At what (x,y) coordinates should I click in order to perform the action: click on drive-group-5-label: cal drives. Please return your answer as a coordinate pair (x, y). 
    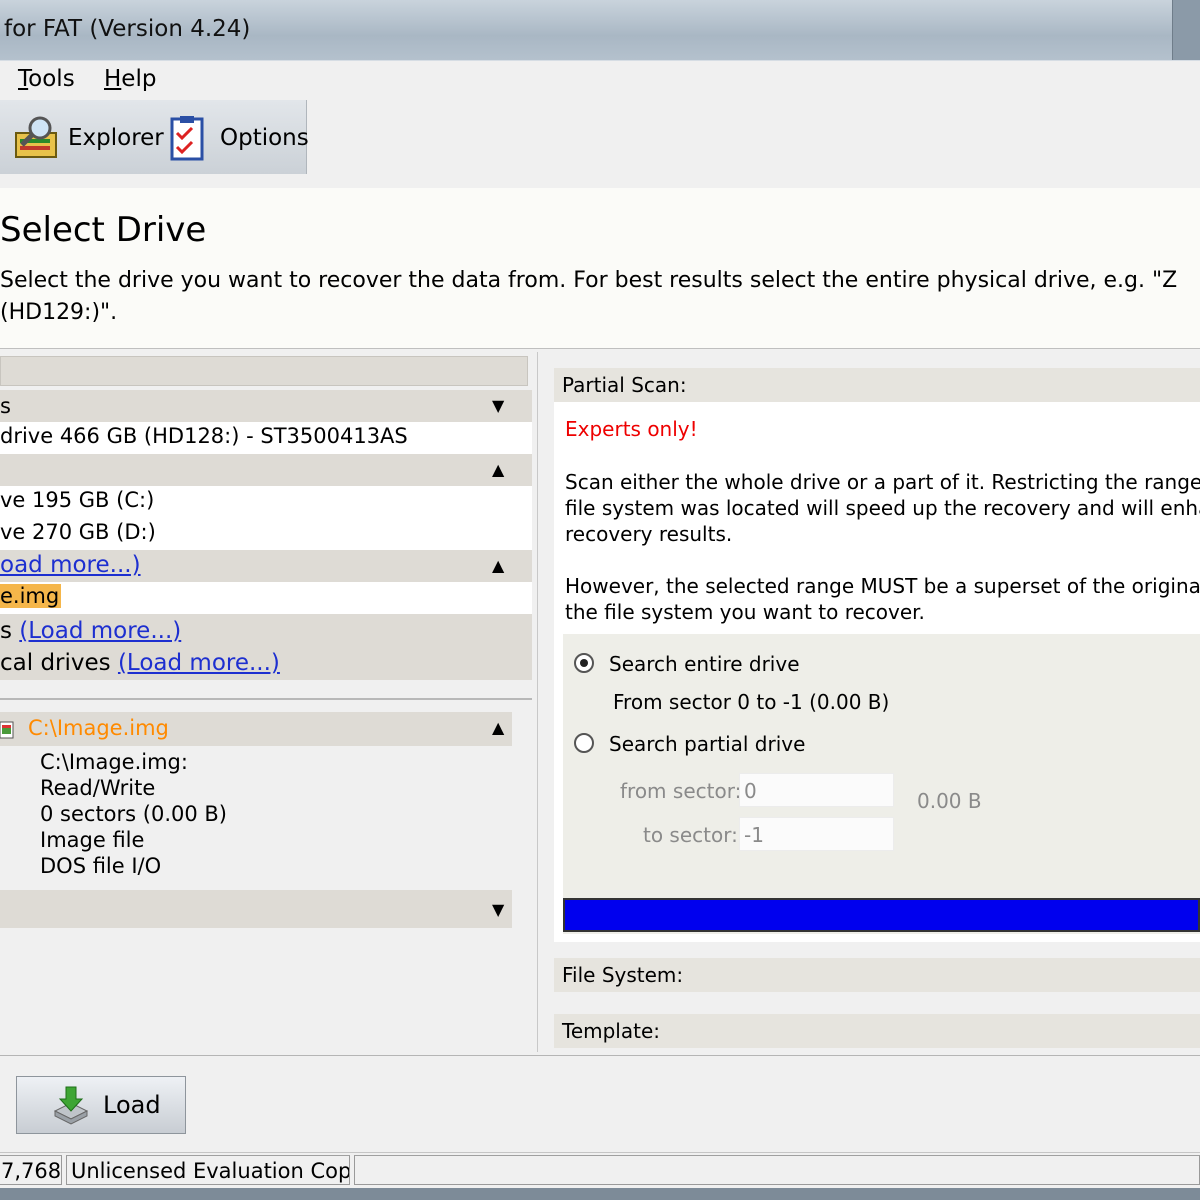
    Looking at the image, I should click on (55, 663).